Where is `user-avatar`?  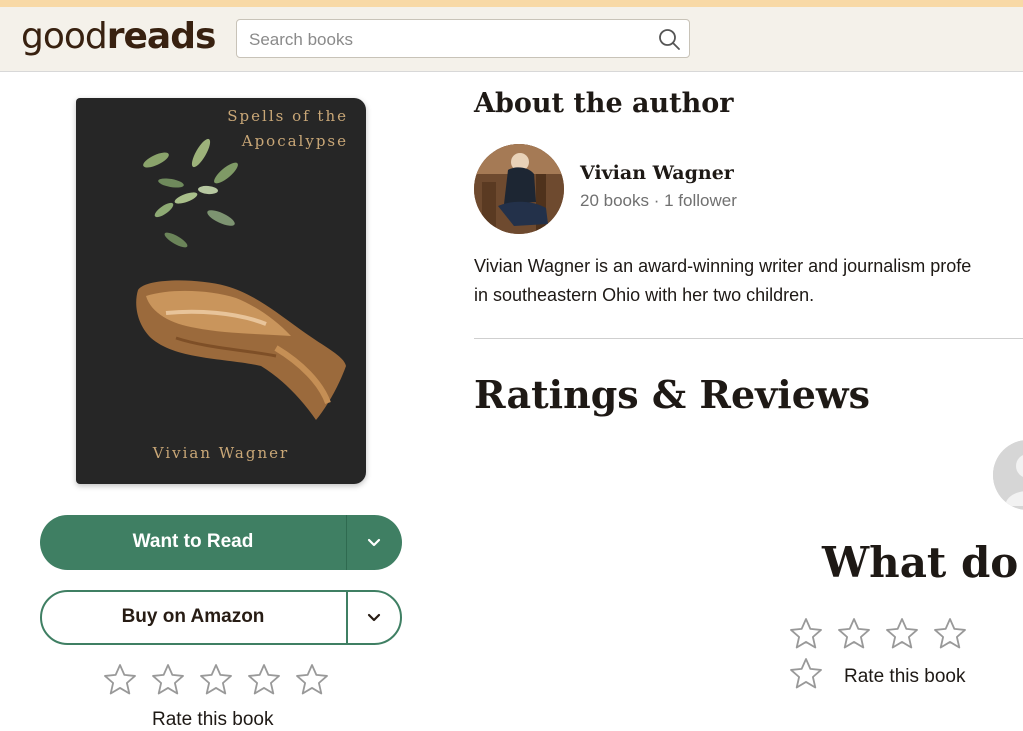 user-avatar is located at coordinates (1008, 475).